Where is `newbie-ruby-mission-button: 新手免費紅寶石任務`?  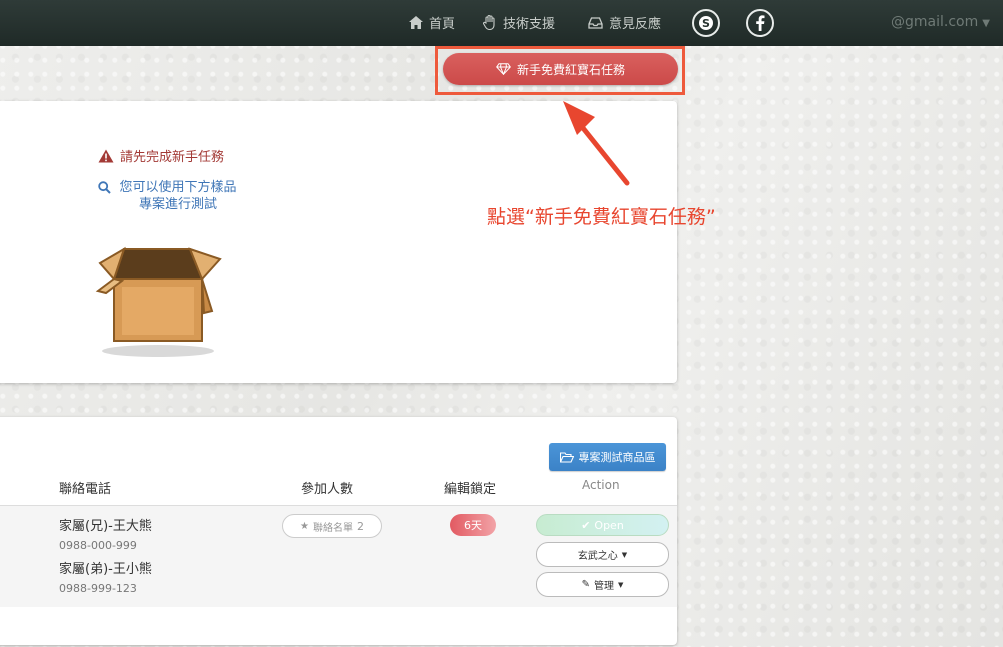 newbie-ruby-mission-button: 新手免費紅寶石任務 is located at coordinates (560, 69).